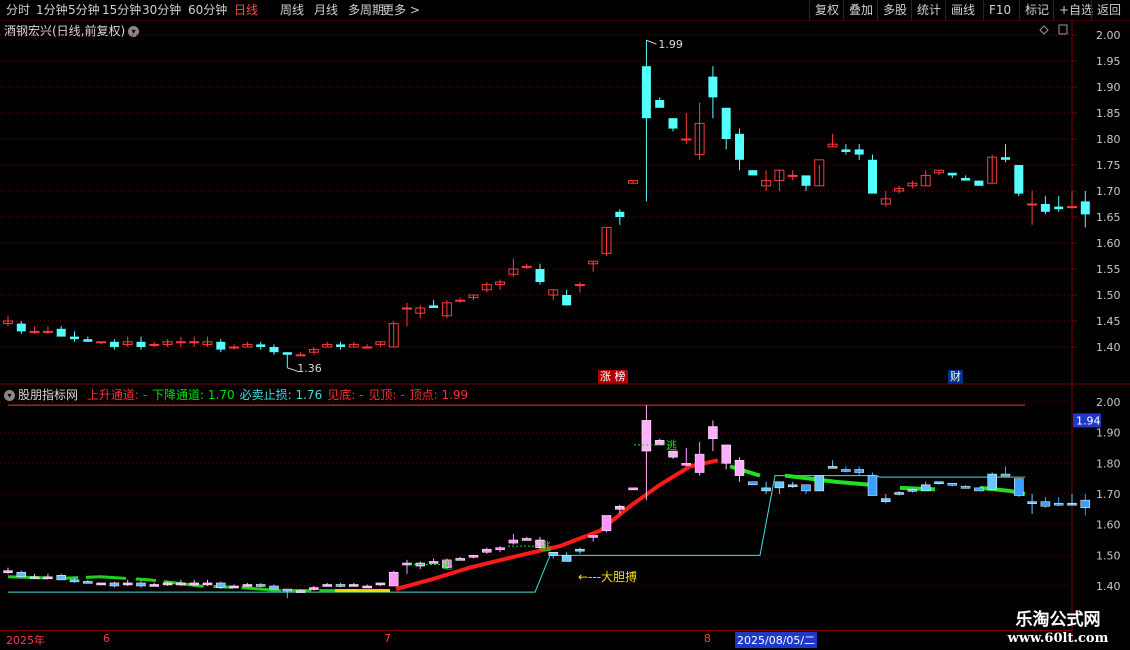 The image size is (1130, 650). I want to click on date-axis: 2025年 6 7 8 2025/08/05/二, so click(536, 639).